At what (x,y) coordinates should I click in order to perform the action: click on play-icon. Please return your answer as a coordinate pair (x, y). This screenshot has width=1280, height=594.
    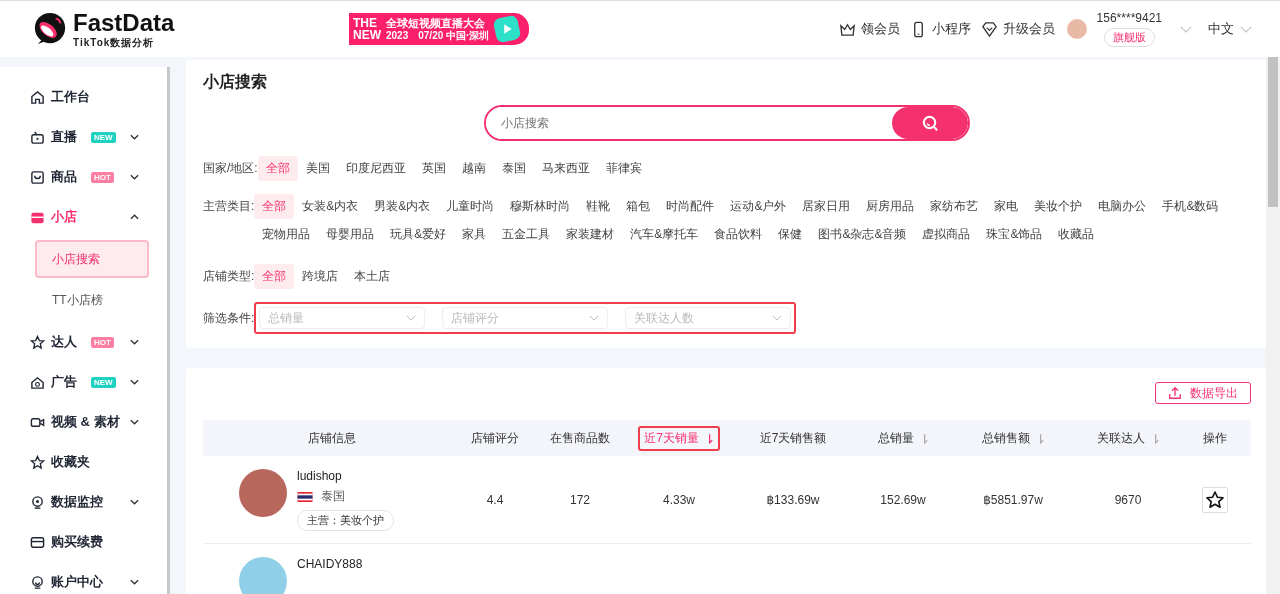
    Looking at the image, I should click on (507, 29).